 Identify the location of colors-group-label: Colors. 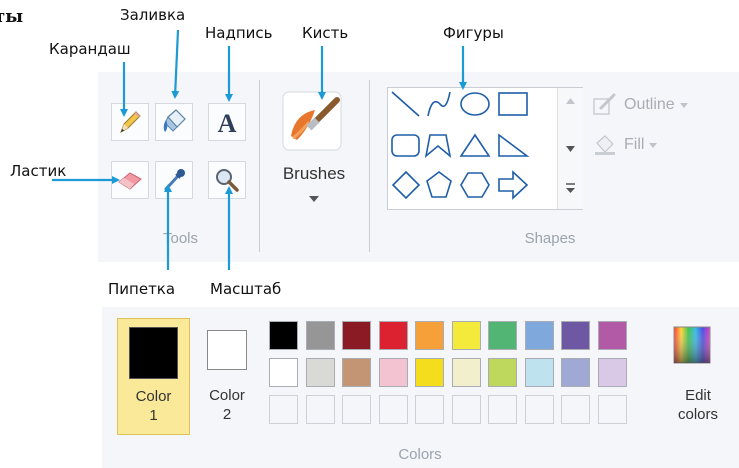
(420, 454).